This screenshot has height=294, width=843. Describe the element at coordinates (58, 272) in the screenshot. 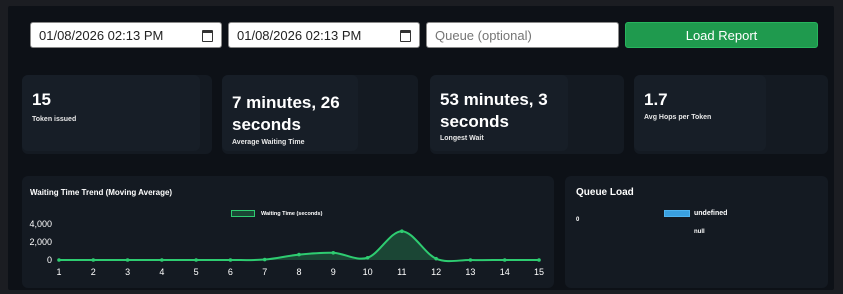

I see `trend-x-tick-label: 1` at that location.